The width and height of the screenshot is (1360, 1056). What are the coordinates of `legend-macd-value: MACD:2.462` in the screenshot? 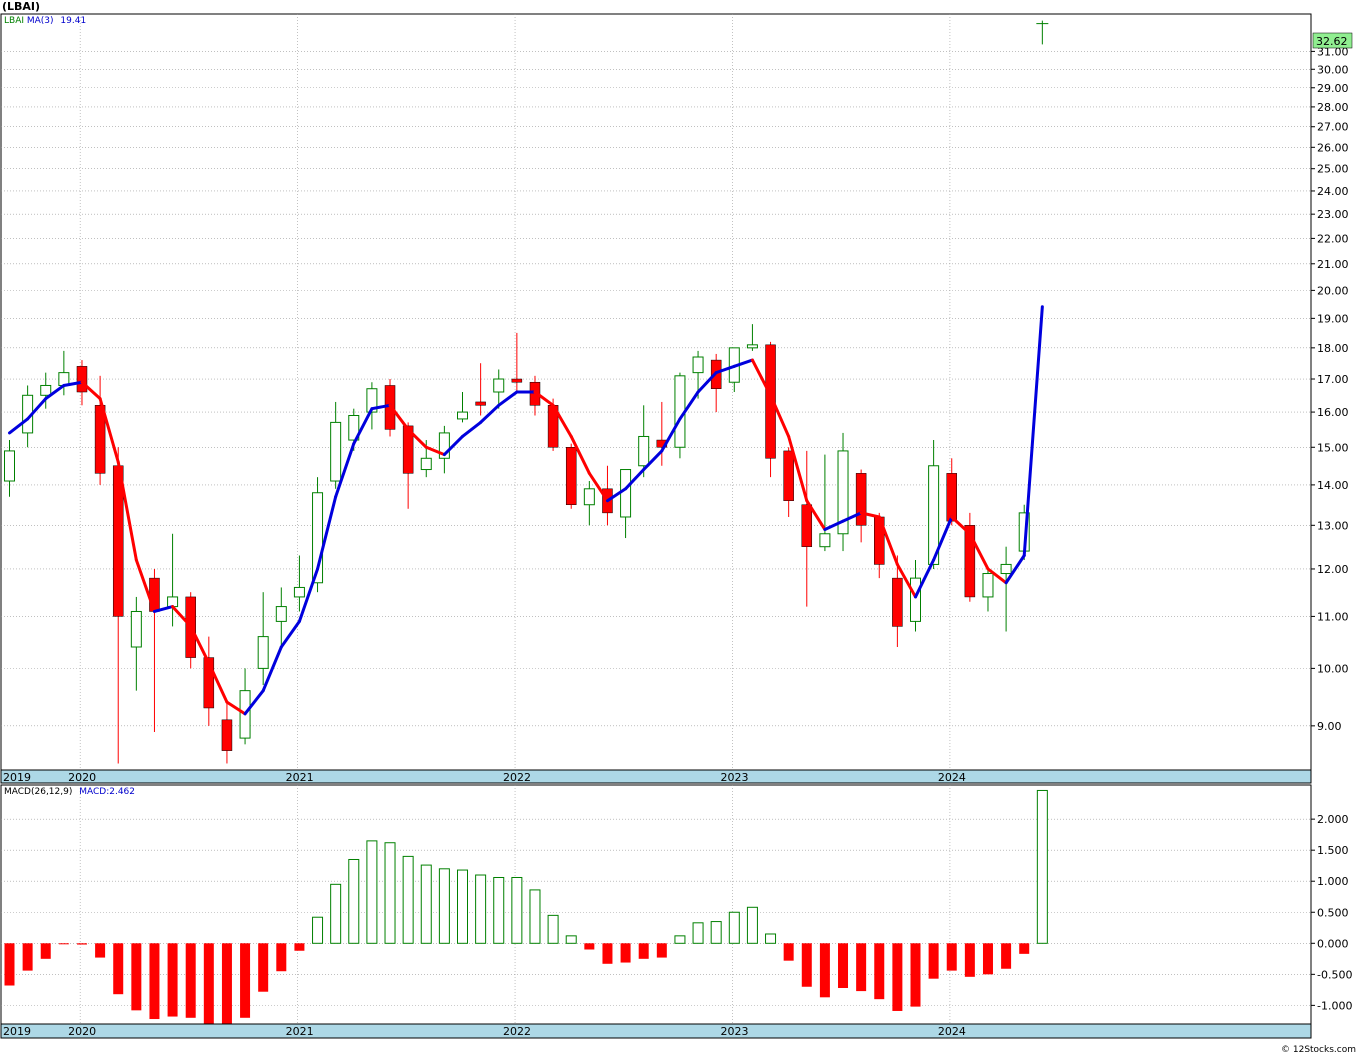 It's located at (107, 792).